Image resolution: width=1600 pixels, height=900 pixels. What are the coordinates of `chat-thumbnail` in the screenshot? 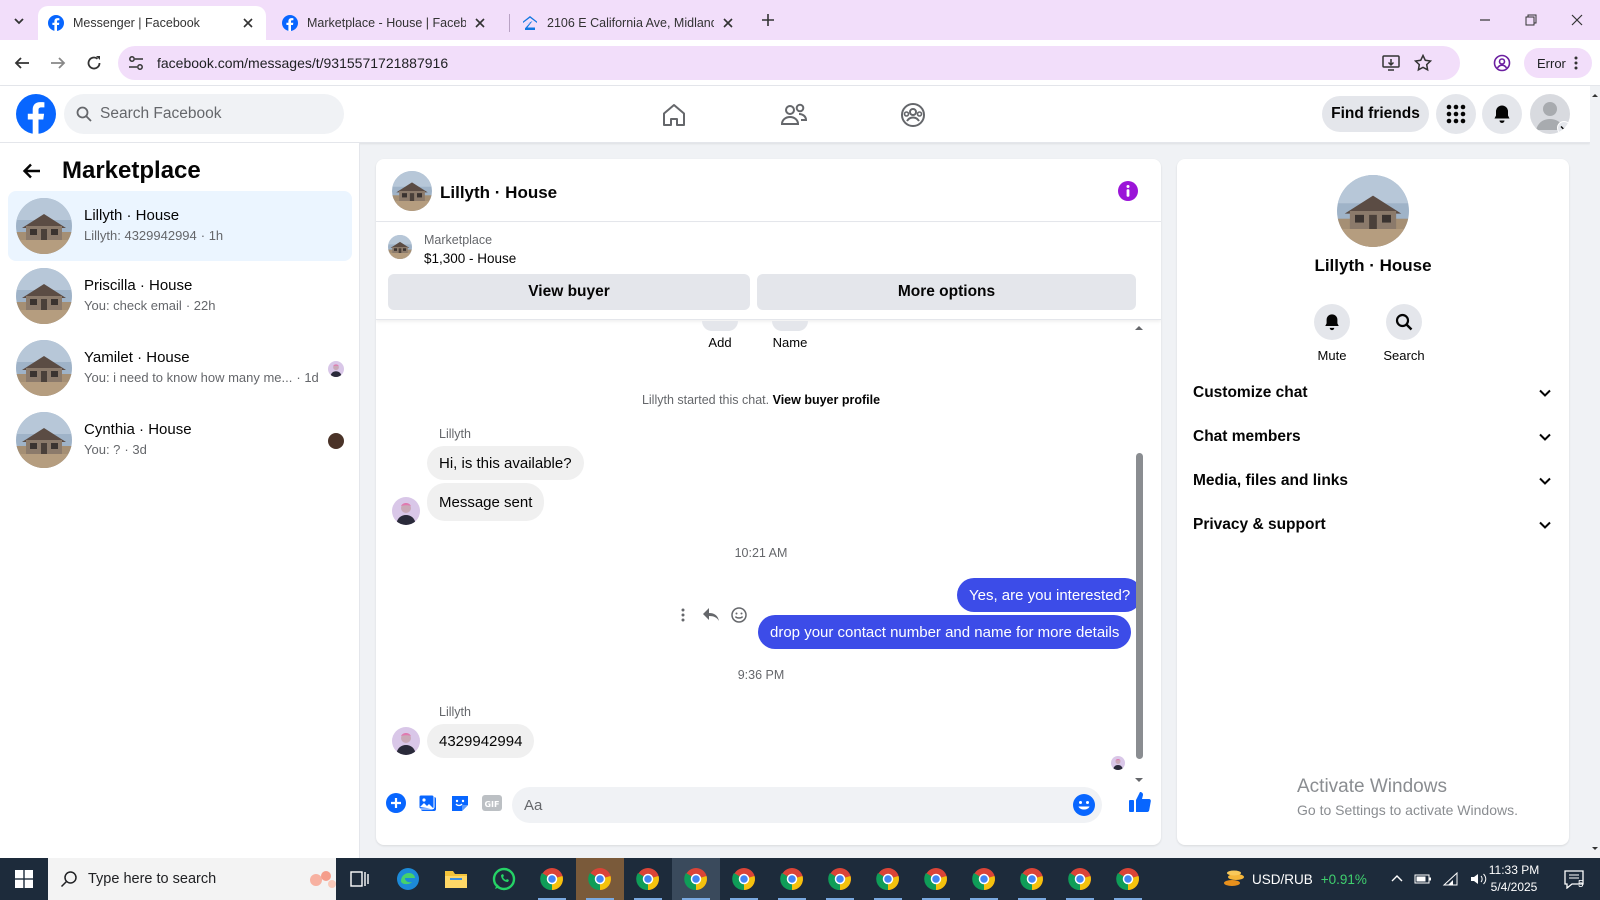 It's located at (412, 191).